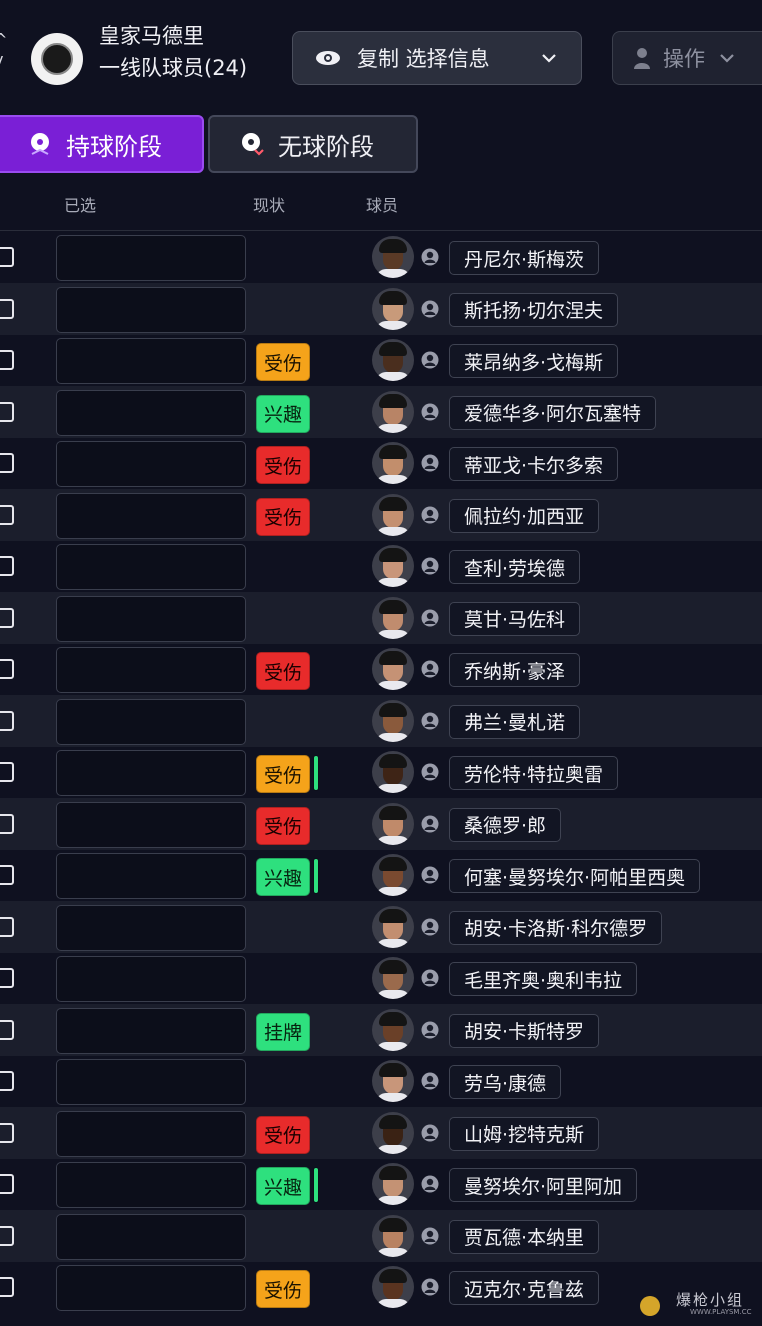 This screenshot has width=762, height=1326. I want to click on player-name: 劳乌·康德, so click(505, 1082).